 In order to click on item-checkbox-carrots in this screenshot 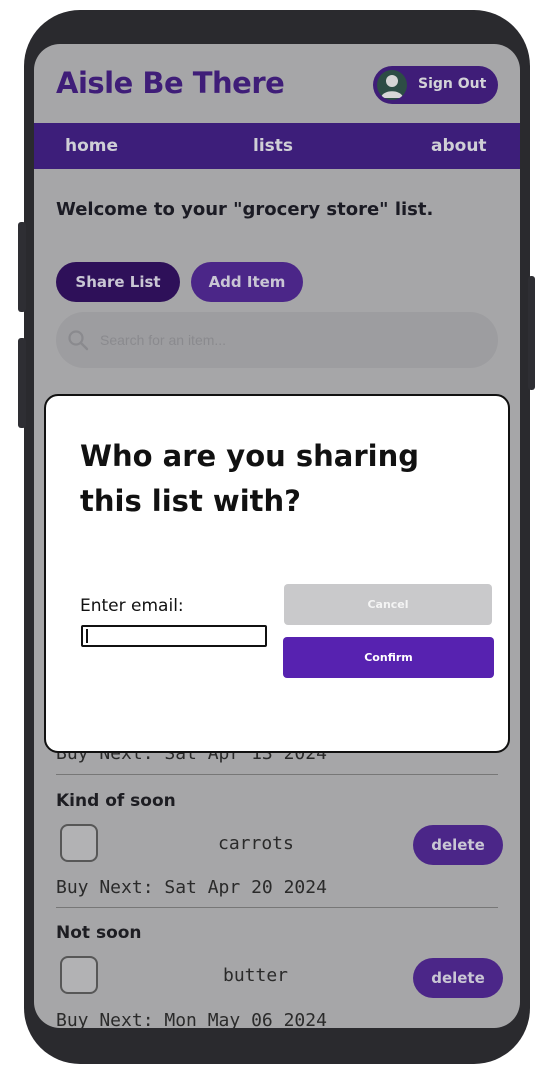, I will do `click(79, 843)`.